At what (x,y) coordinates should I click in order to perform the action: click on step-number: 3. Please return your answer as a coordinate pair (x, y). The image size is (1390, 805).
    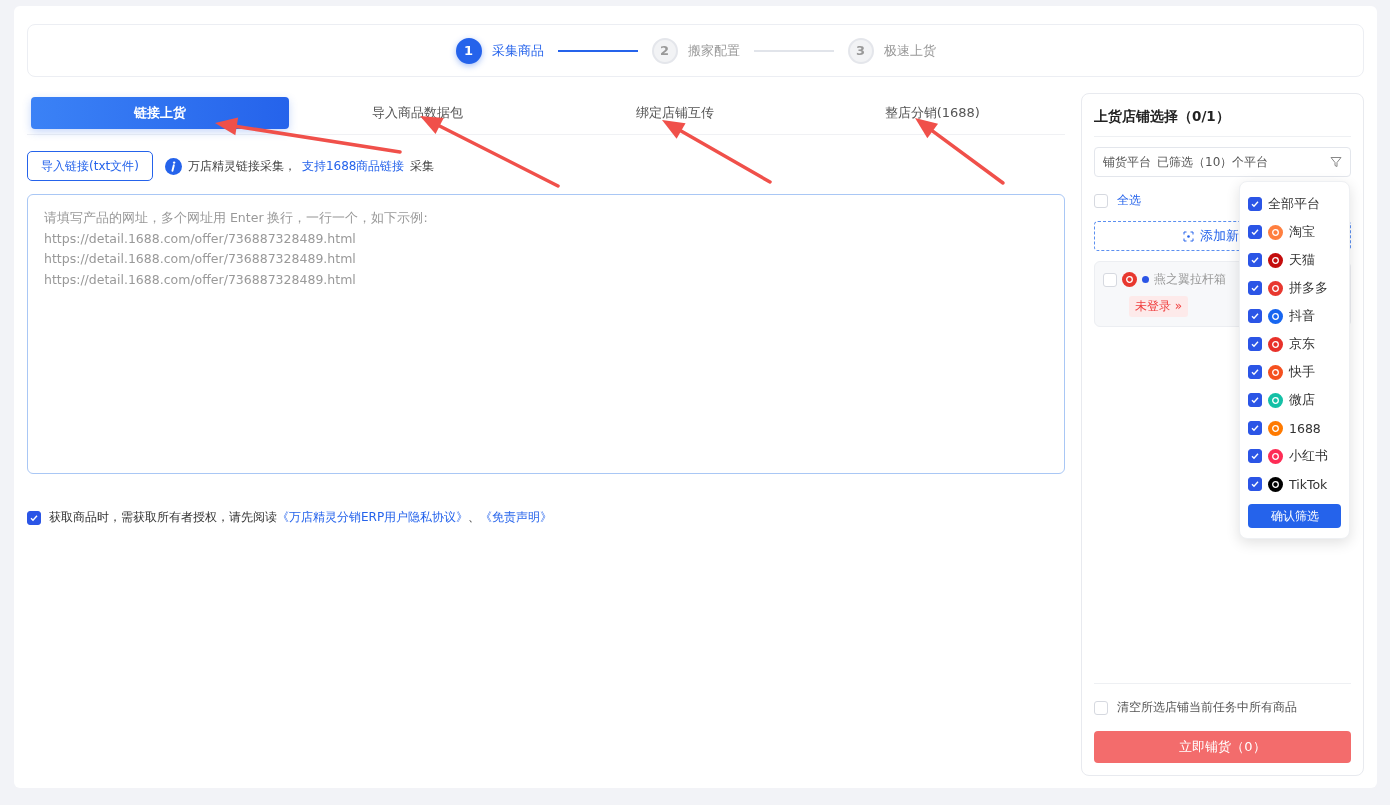
    Looking at the image, I should click on (860, 50).